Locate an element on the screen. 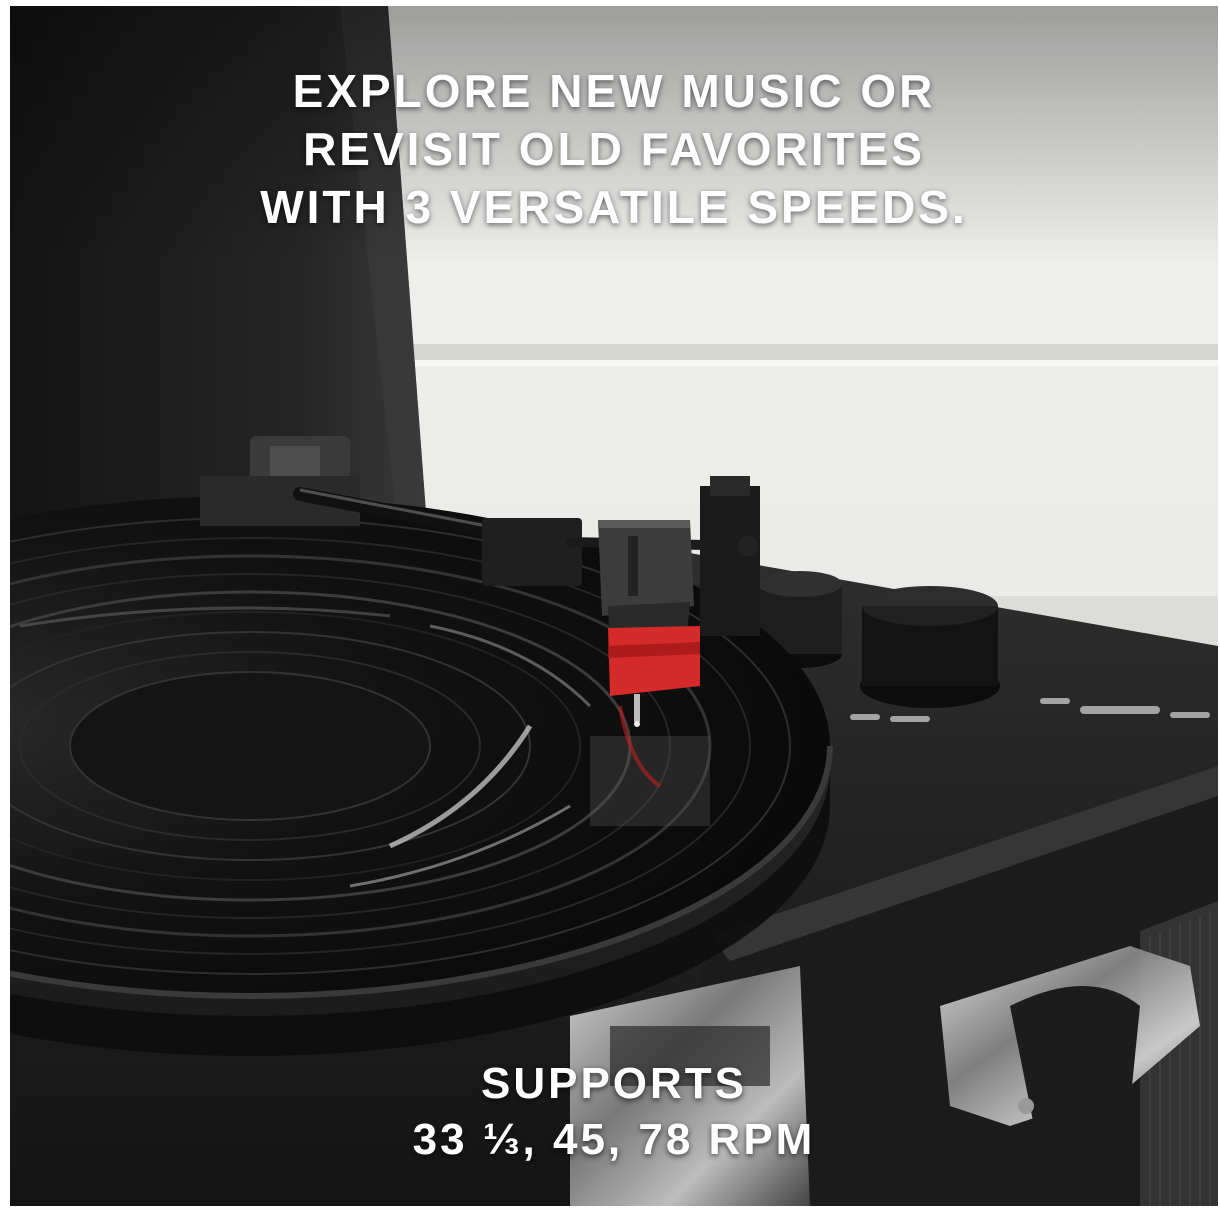 The image size is (1220, 1211). headline-line-2: REVISIT OLD FAVORITES is located at coordinates (614, 149).